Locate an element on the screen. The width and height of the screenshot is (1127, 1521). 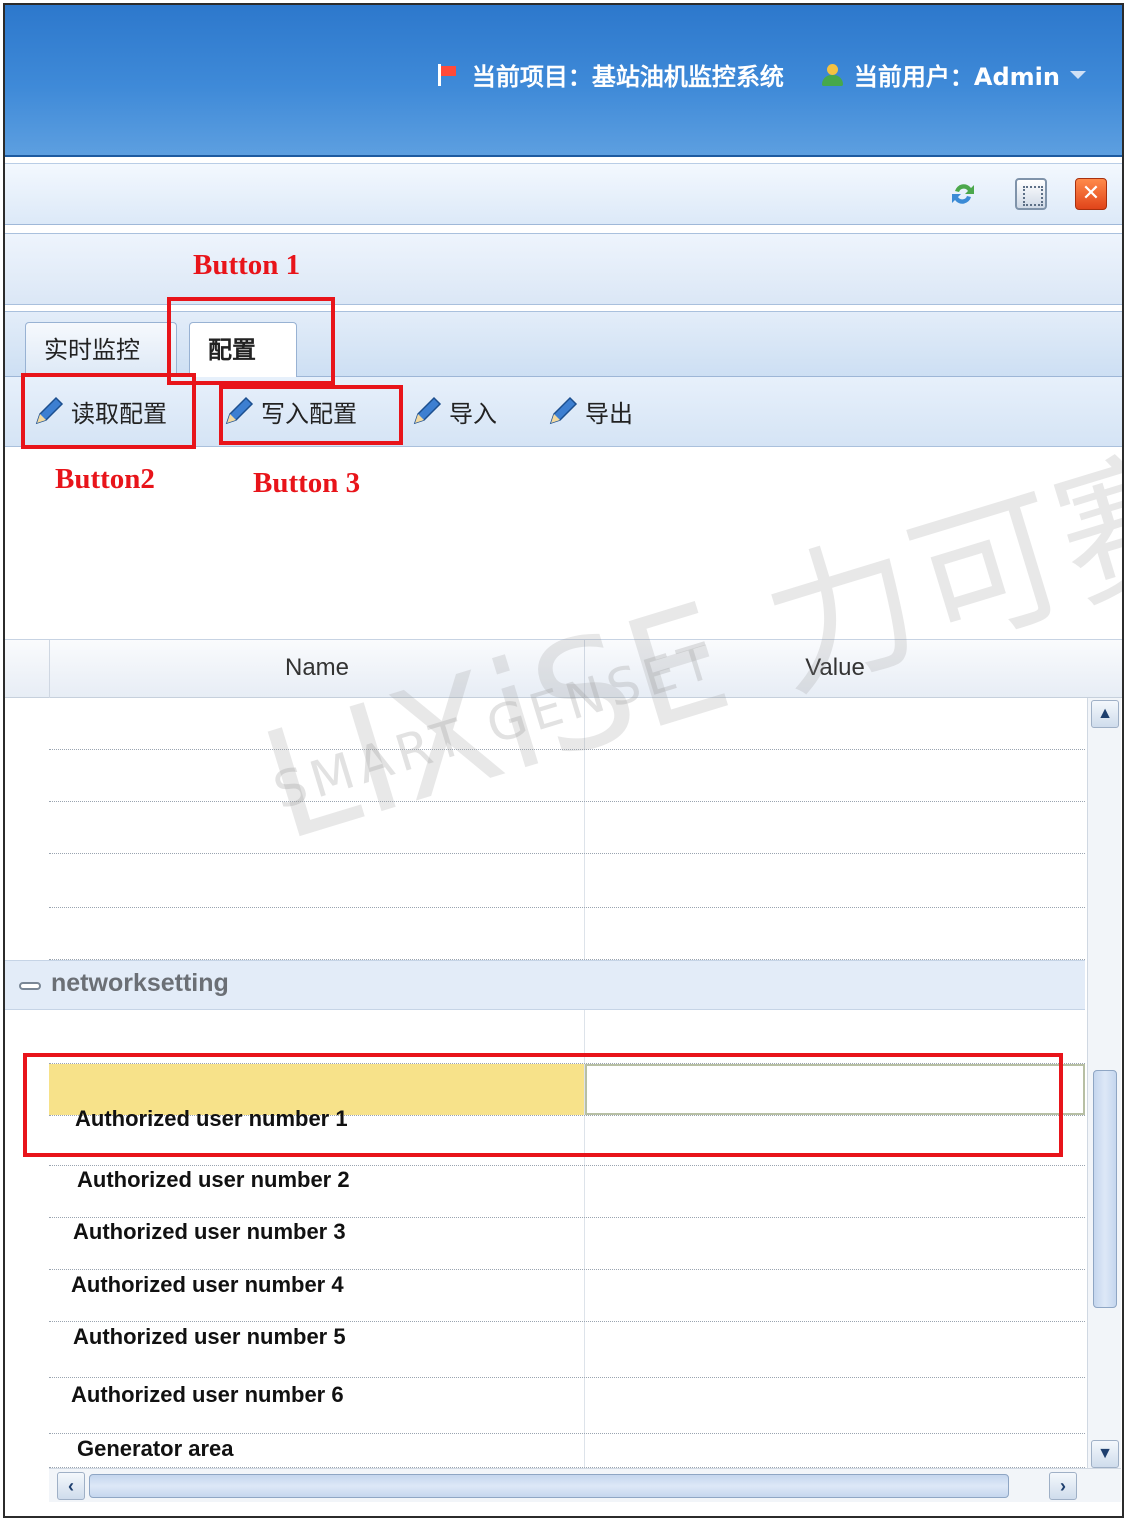
row-label: Authorized user number 3 is located at coordinates (209, 1231).